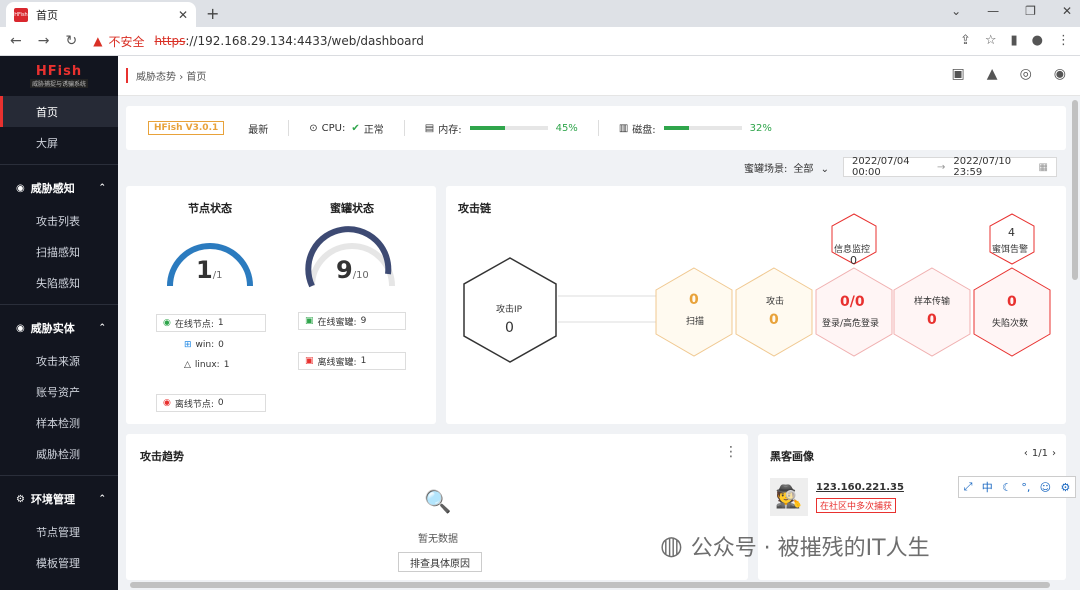 This screenshot has width=1080, height=590. What do you see at coordinates (352, 361) in the screenshot?
I see `offline-honeypots: ▣ 离线蜜罐: 1` at bounding box center [352, 361].